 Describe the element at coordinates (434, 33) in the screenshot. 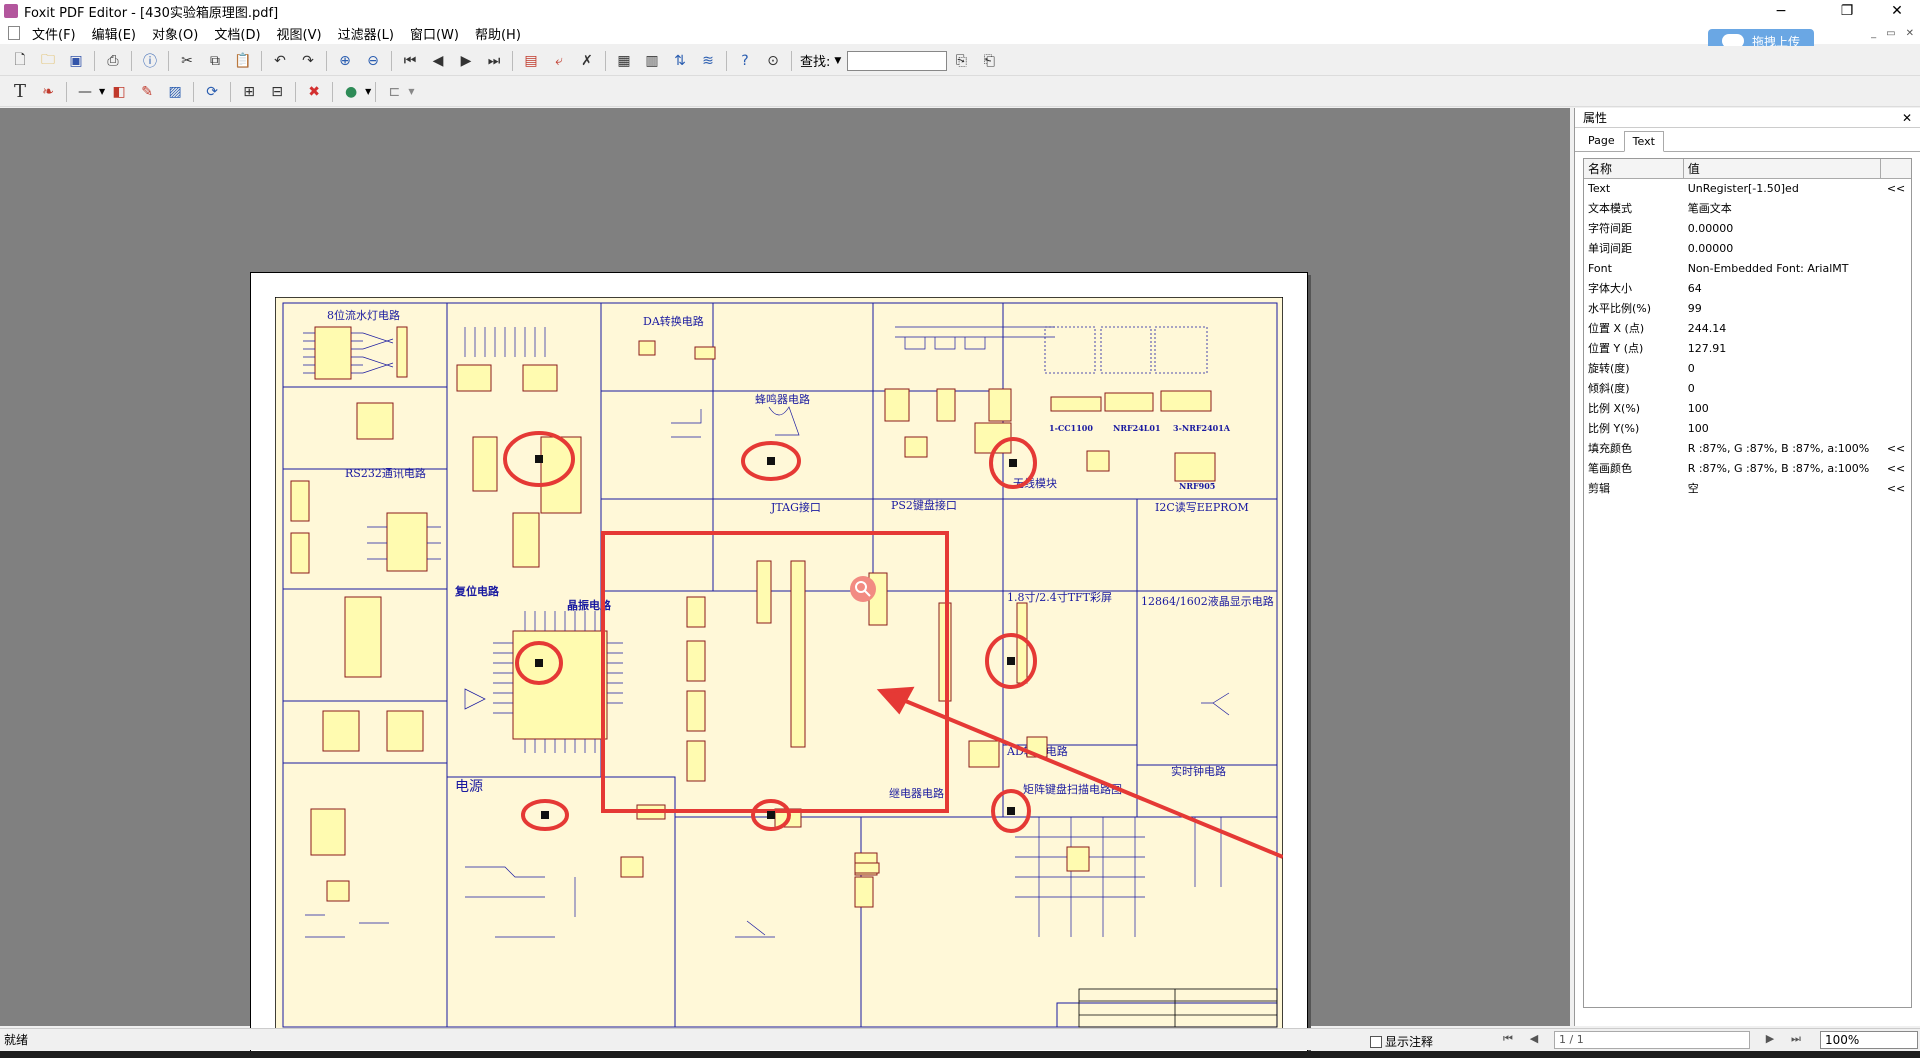

I see `menu-window: 窗口(W)` at that location.